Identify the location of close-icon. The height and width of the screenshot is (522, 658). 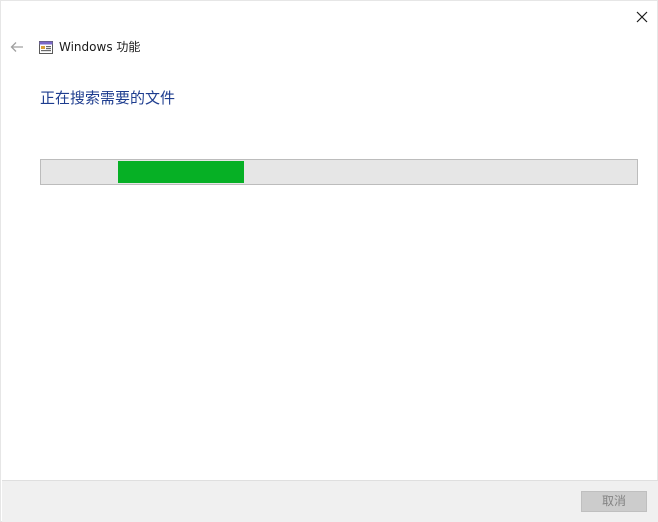
(642, 17).